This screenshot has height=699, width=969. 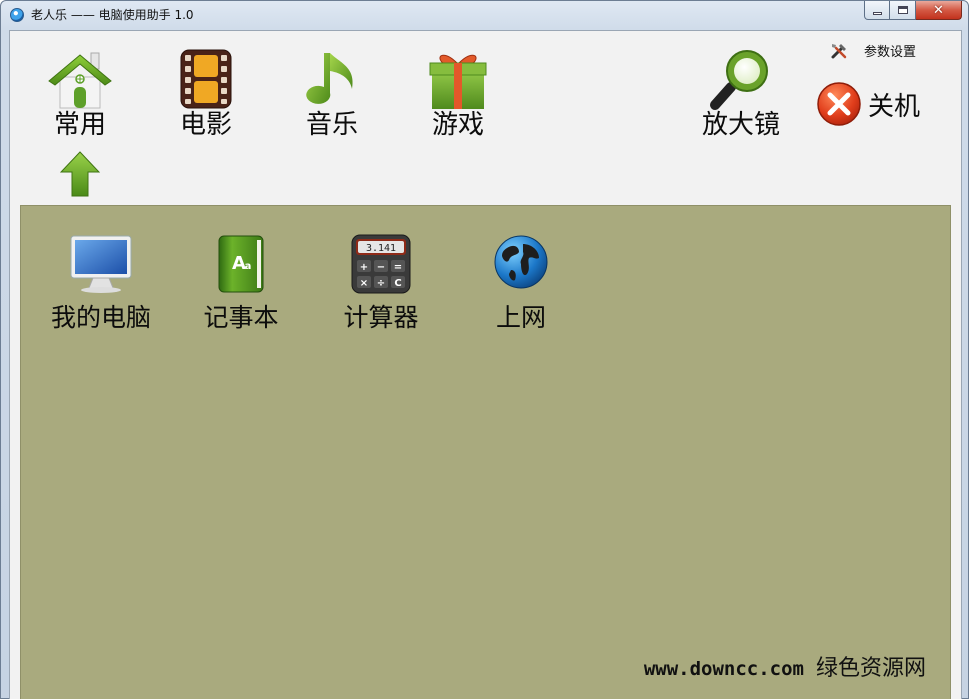 I want to click on app-label-notepad: 记事本, so click(x=241, y=317).